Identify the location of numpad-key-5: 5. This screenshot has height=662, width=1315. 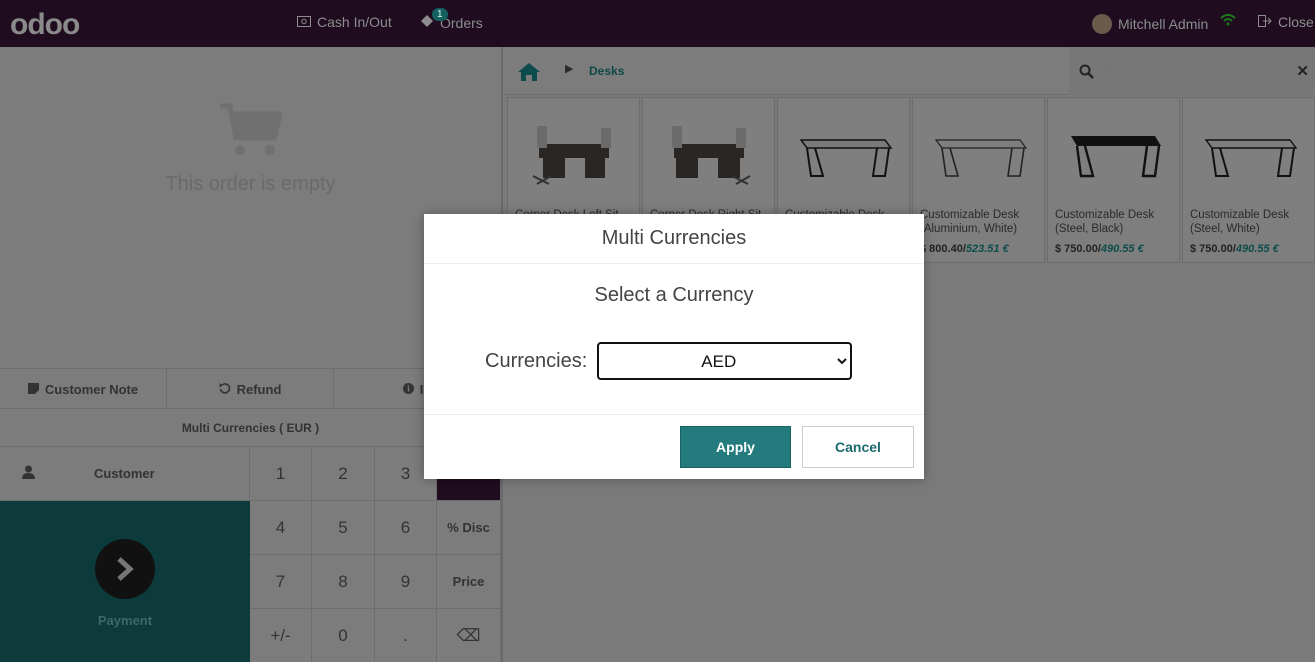
(343, 528).